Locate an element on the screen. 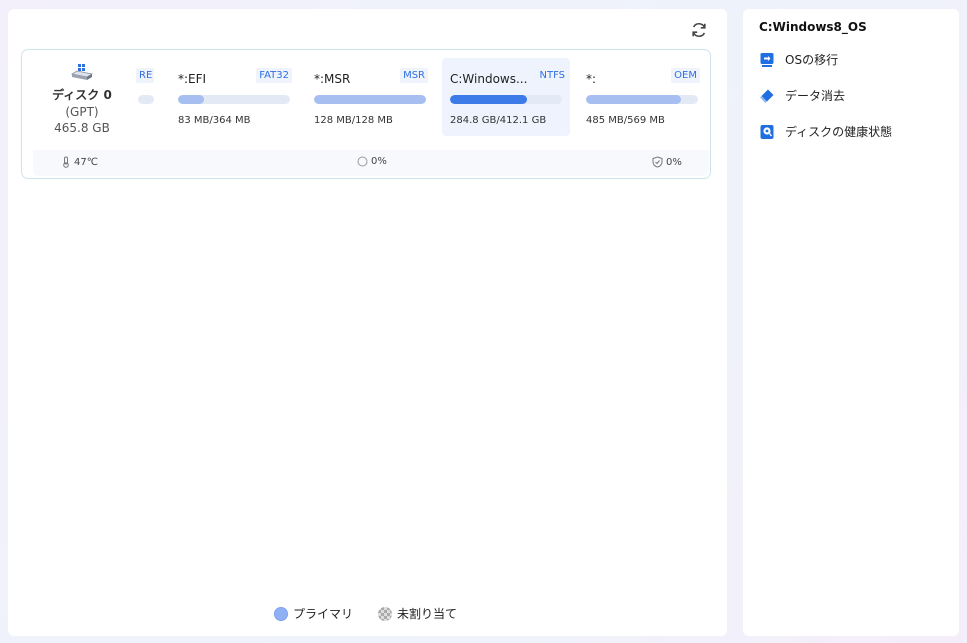  legend-primary: プライマリ is located at coordinates (313, 613).